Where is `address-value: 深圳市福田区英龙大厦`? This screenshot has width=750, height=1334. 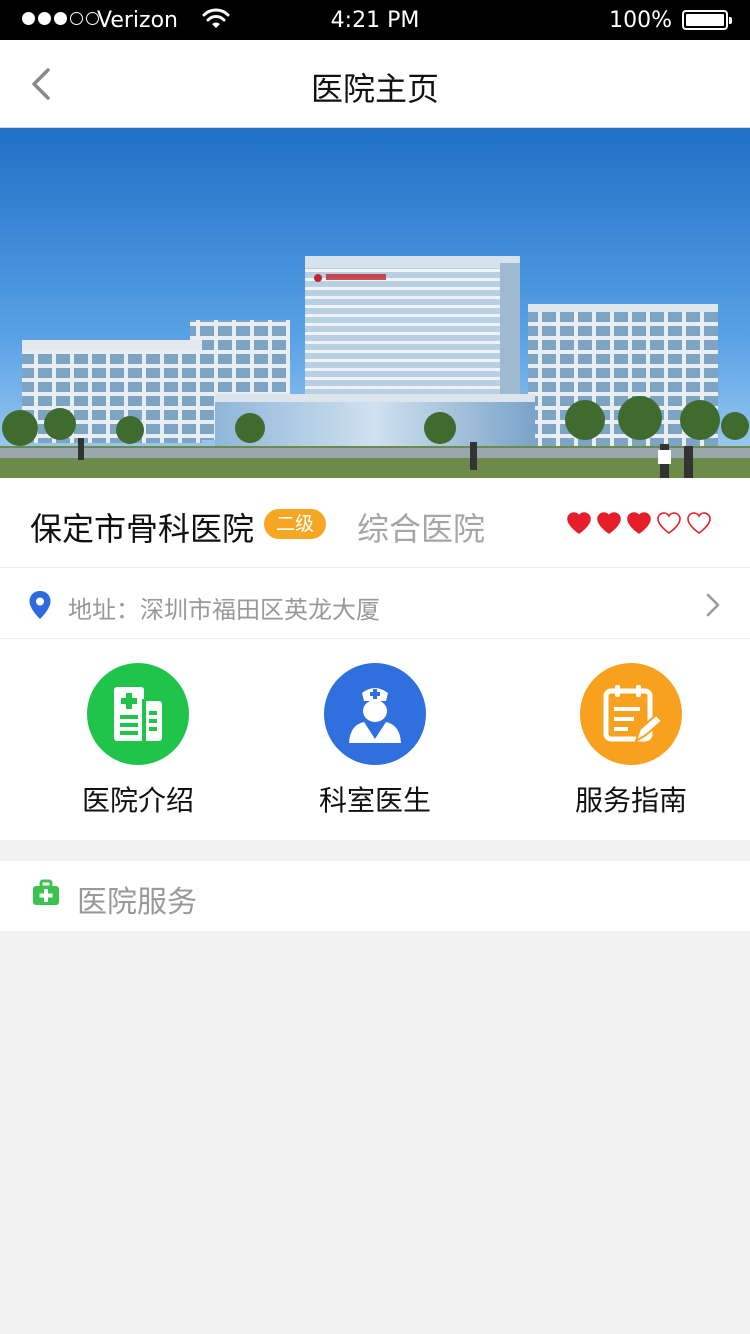
address-value: 深圳市福田区英龙大厦 is located at coordinates (260, 610).